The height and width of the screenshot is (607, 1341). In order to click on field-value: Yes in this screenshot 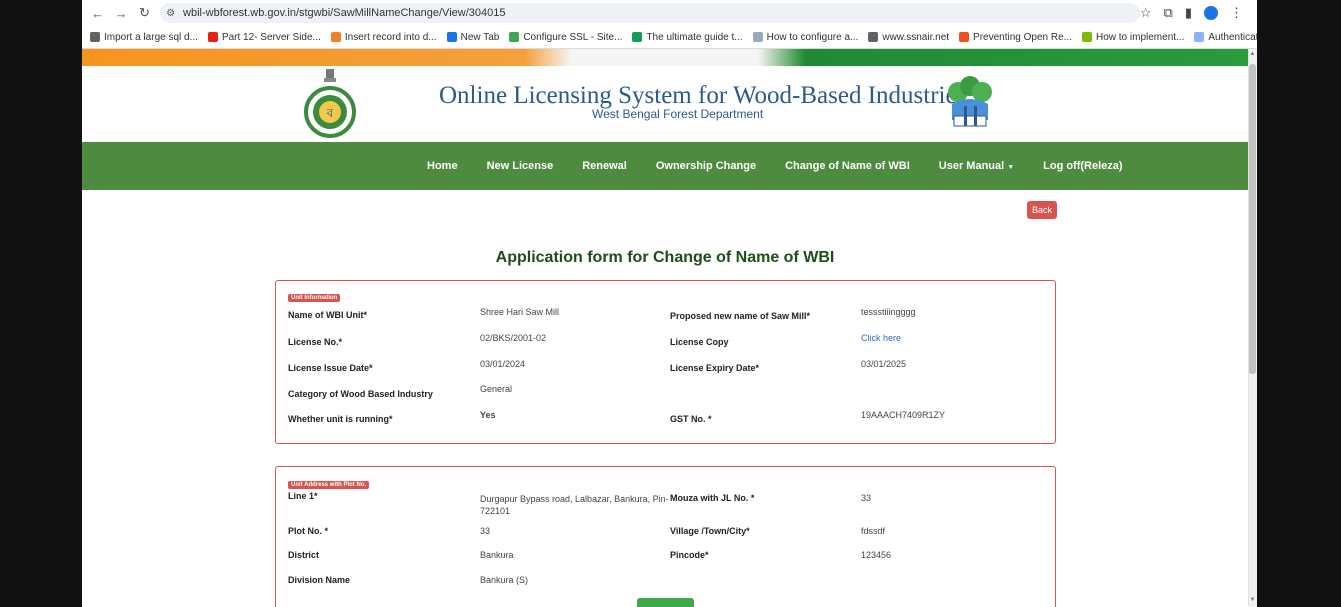, I will do `click(488, 415)`.